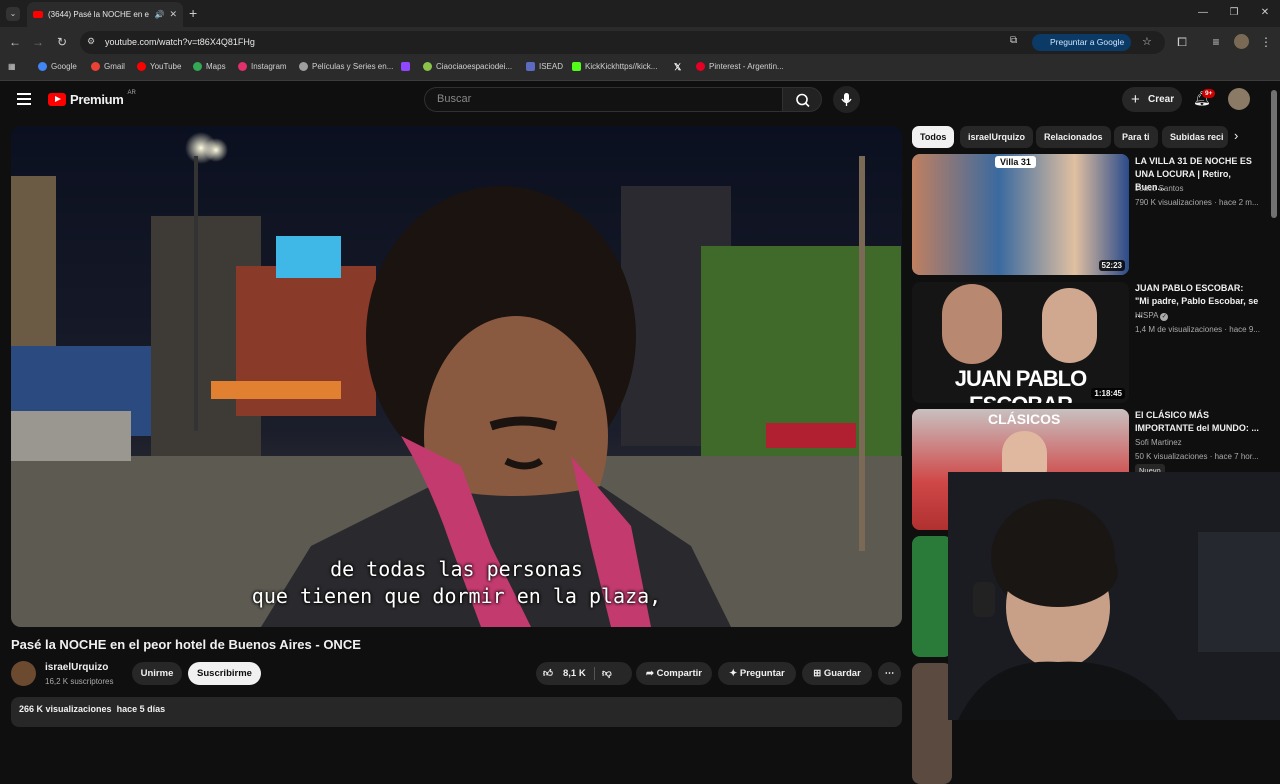 The height and width of the screenshot is (784, 1280). What do you see at coordinates (574, 673) in the screenshot?
I see `like-count: 8,1 K` at bounding box center [574, 673].